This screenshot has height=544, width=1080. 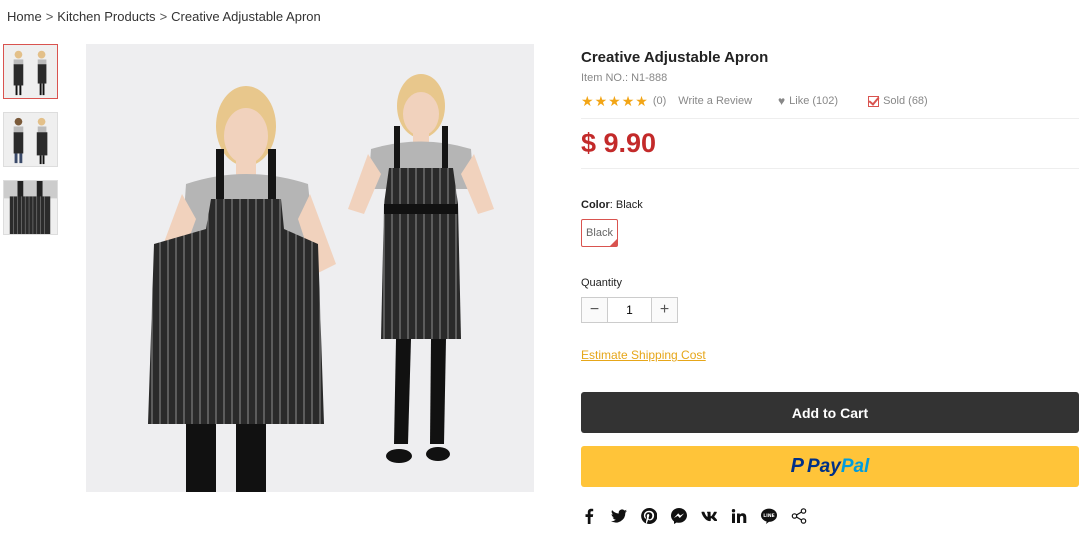 What do you see at coordinates (659, 101) in the screenshot?
I see `review-count: (0)` at bounding box center [659, 101].